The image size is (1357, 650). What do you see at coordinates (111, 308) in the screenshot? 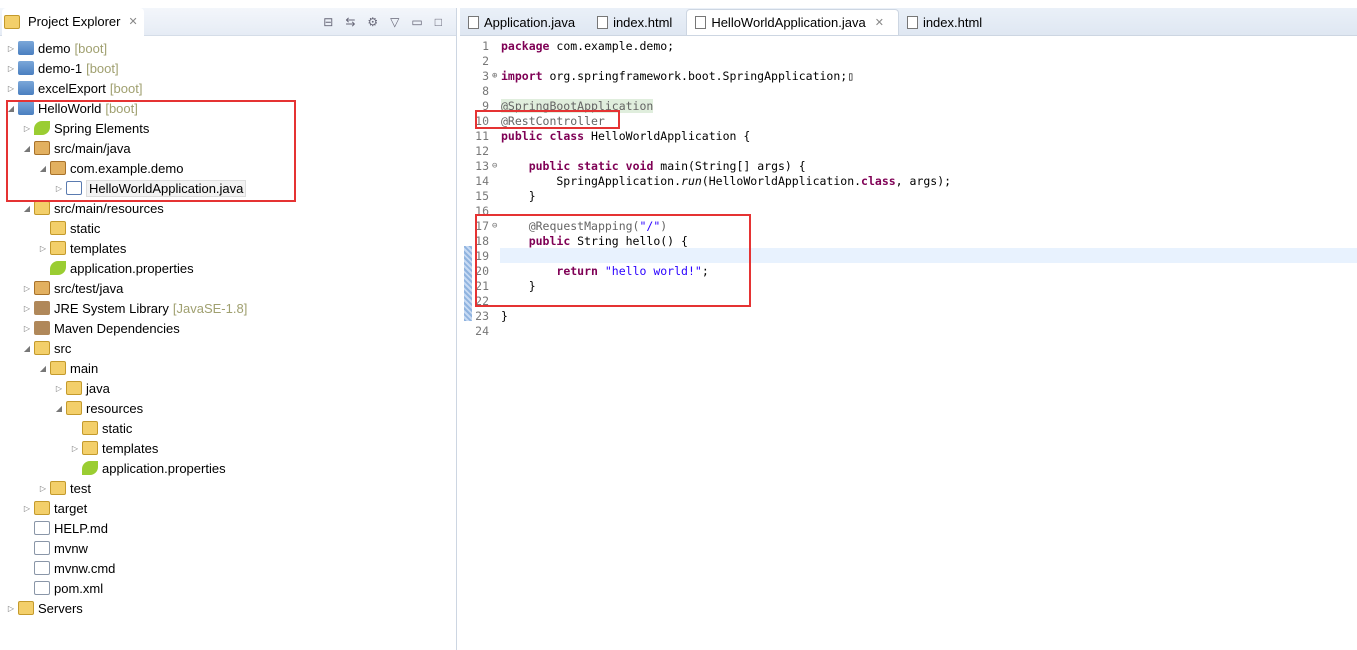
I see `tree-item-label: JRE System Library` at bounding box center [111, 308].